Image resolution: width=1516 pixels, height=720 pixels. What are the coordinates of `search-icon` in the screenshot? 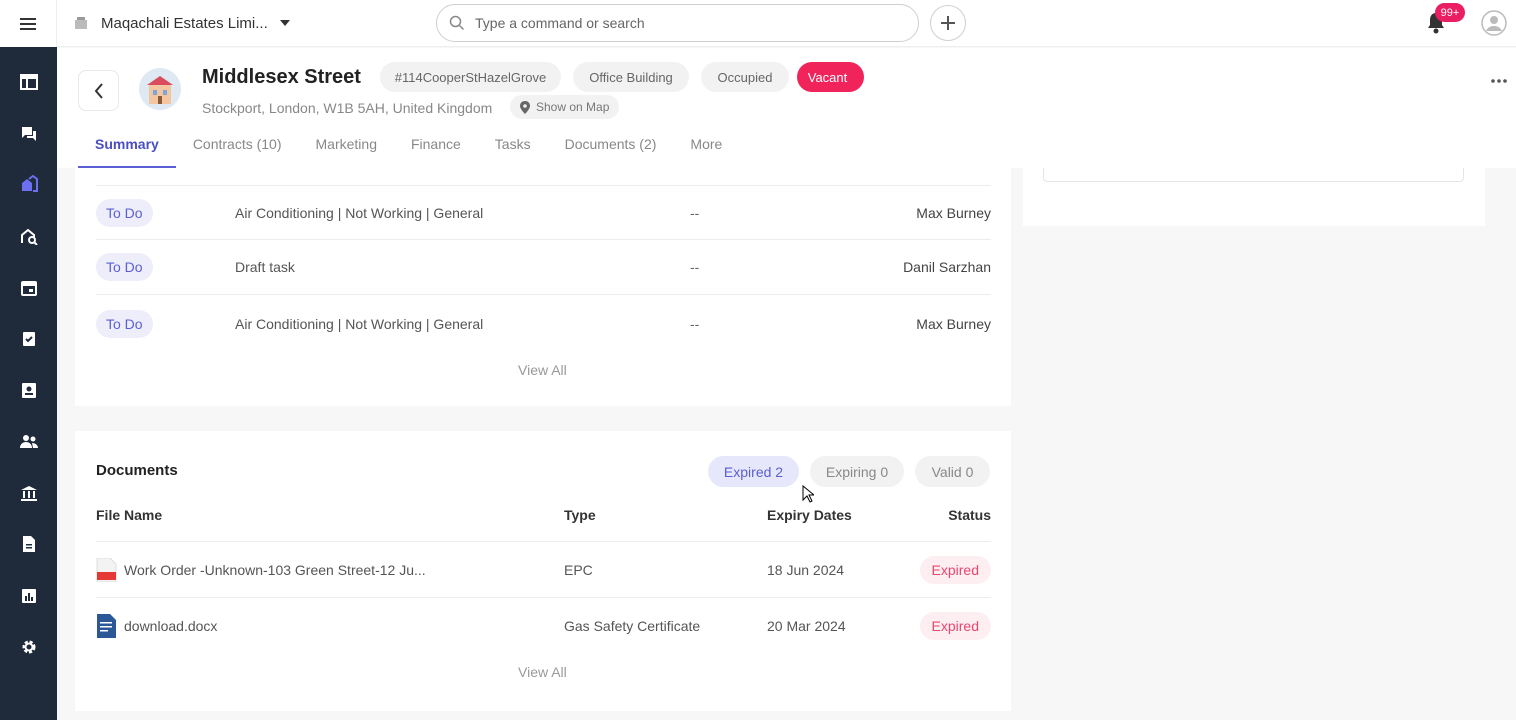 It's located at (457, 23).